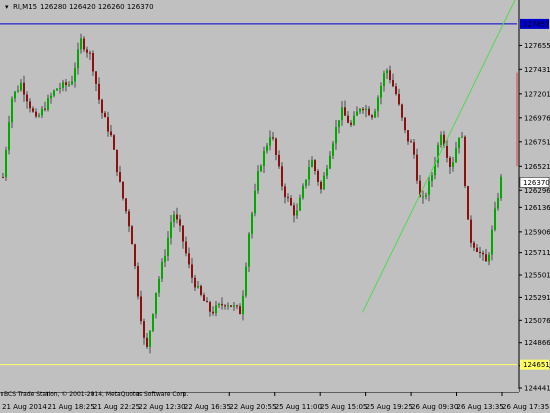 This screenshot has height=413, width=550. I want to click on x-tick-label: 26 Aug 09:30, so click(434, 407).